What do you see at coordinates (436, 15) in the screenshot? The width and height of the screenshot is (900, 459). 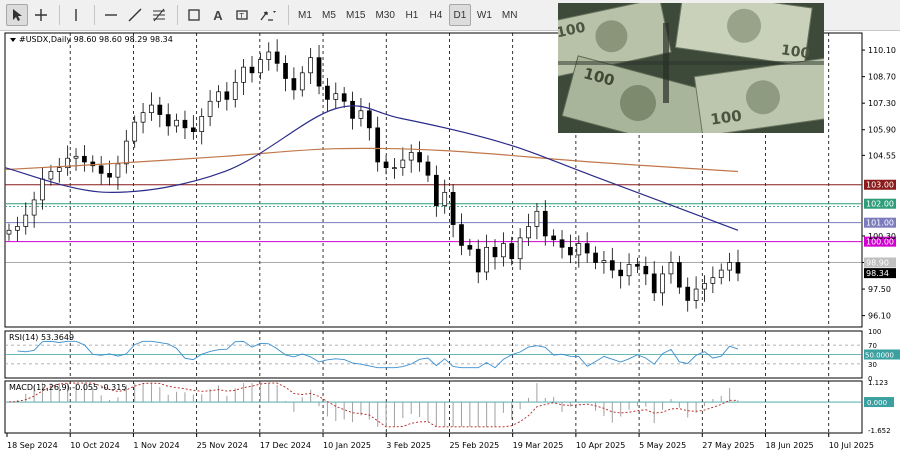 I see `period-button-h4: H4` at bounding box center [436, 15].